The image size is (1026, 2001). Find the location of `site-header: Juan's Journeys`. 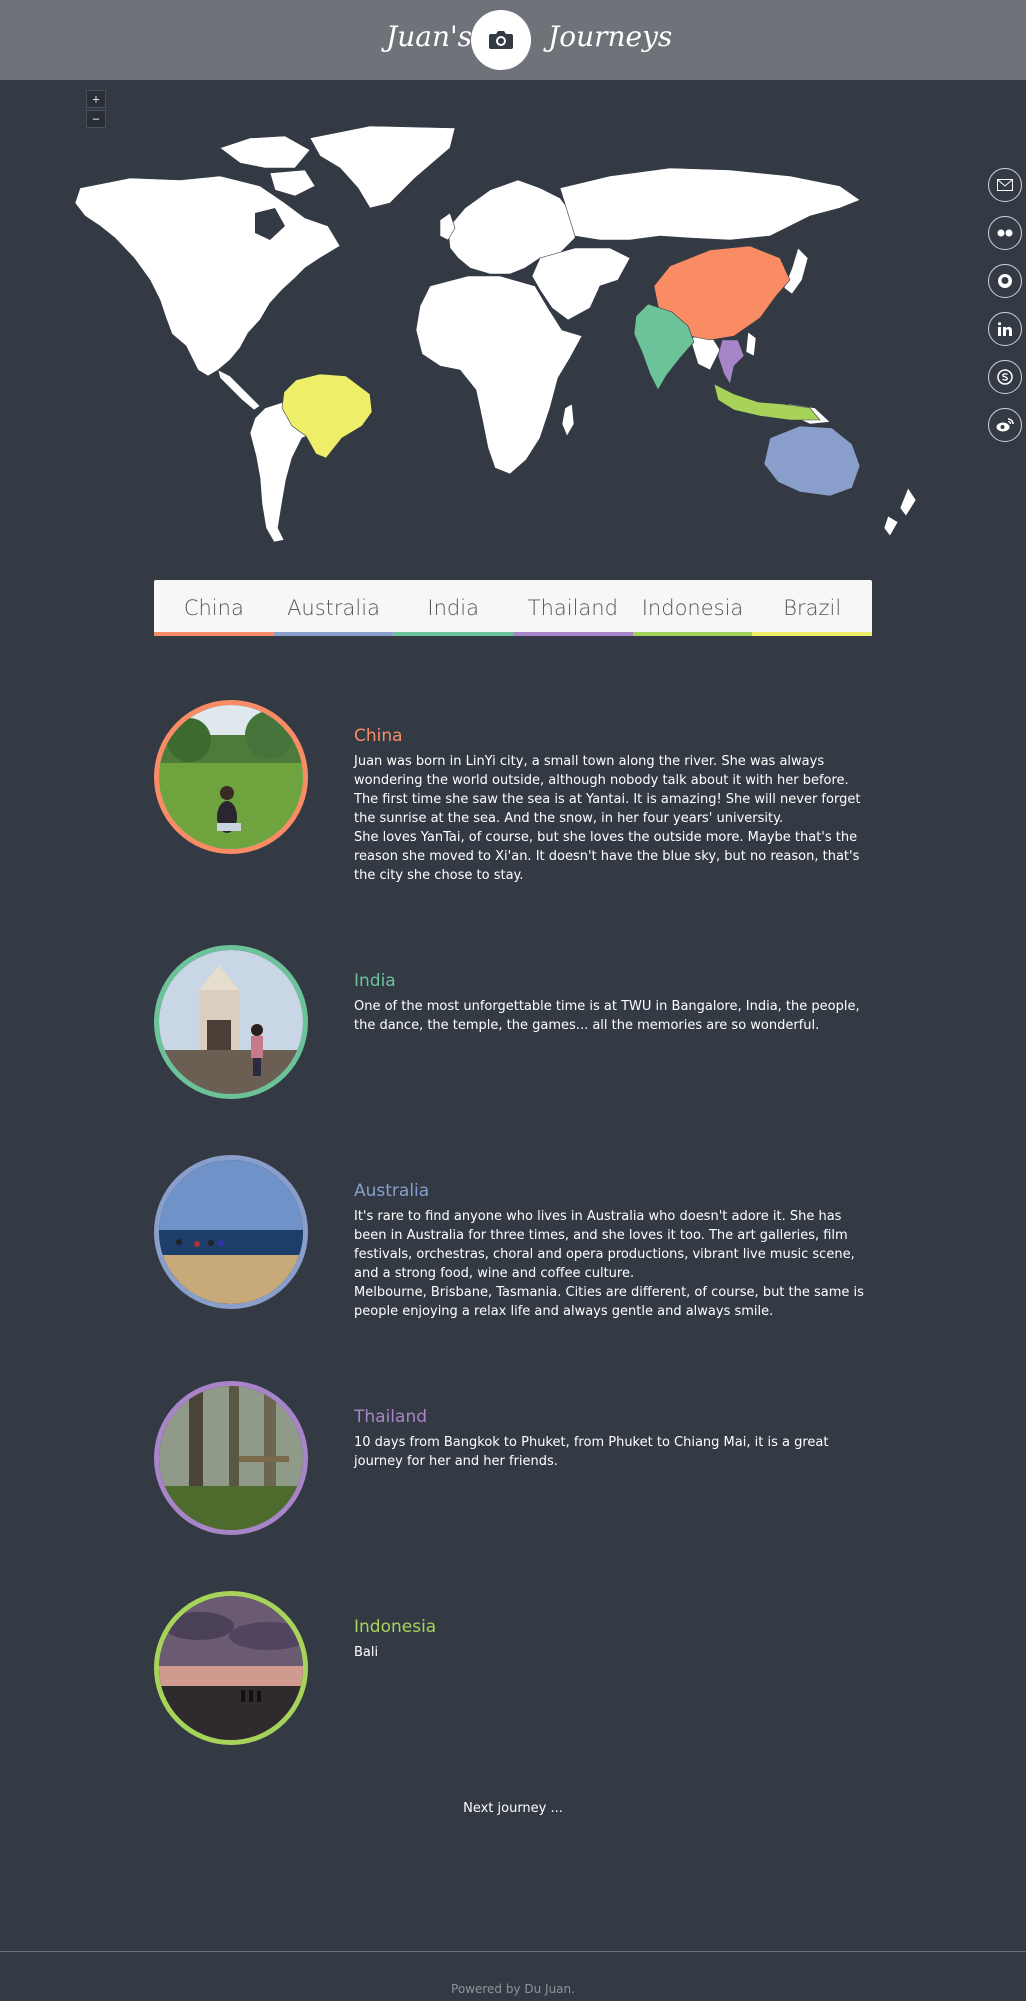

site-header: Juan's Journeys is located at coordinates (513, 40).